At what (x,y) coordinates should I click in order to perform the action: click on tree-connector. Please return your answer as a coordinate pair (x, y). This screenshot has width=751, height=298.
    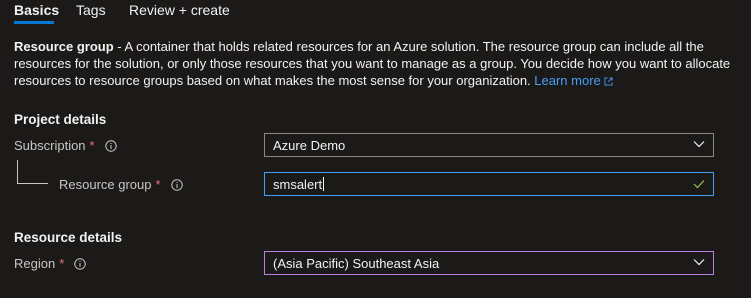
    Looking at the image, I should click on (32, 172).